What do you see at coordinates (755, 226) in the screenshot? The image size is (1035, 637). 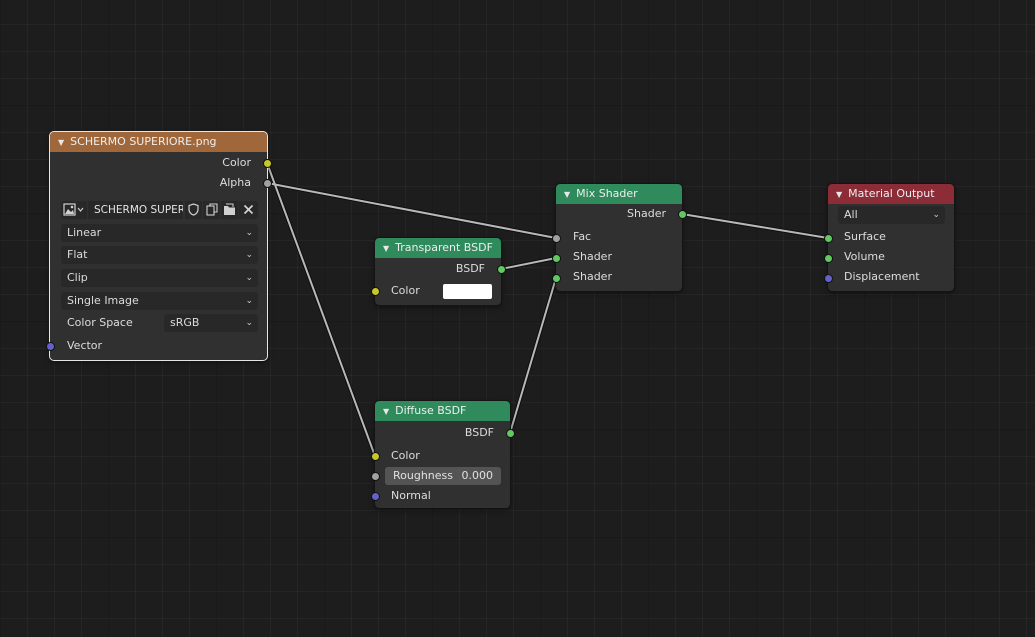 I see `link-mix-to-surface` at bounding box center [755, 226].